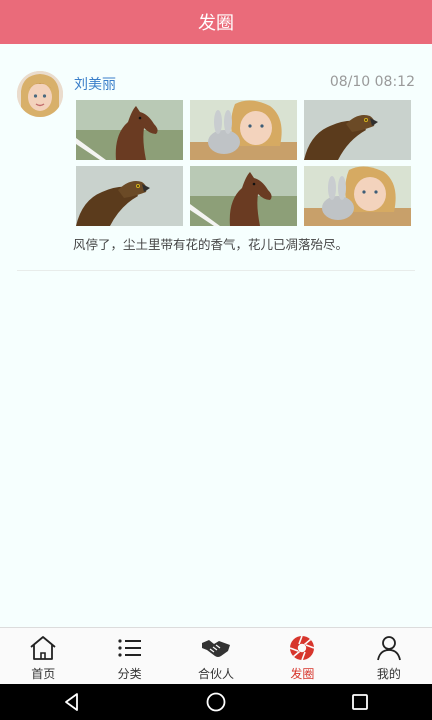  I want to click on tab-partner: 合伙人, so click(216, 656).